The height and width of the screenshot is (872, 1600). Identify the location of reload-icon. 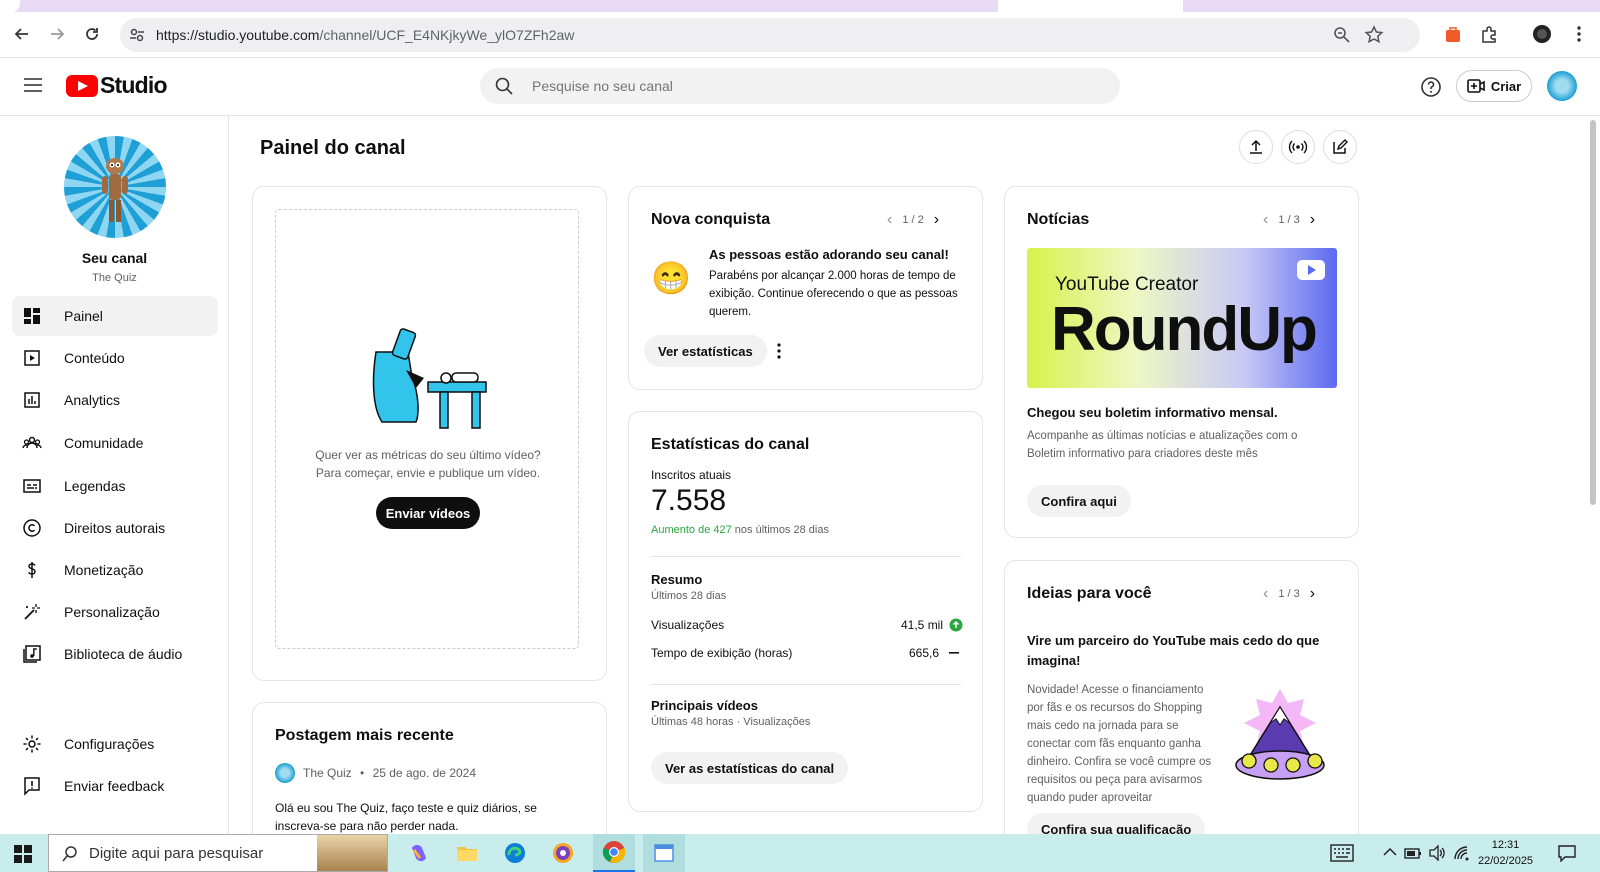
(92, 34).